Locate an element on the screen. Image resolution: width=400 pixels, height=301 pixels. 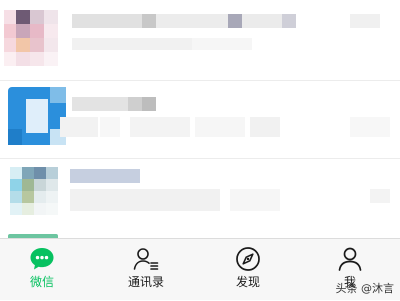
tab-contacts: 通讯录 is located at coordinates (146, 270).